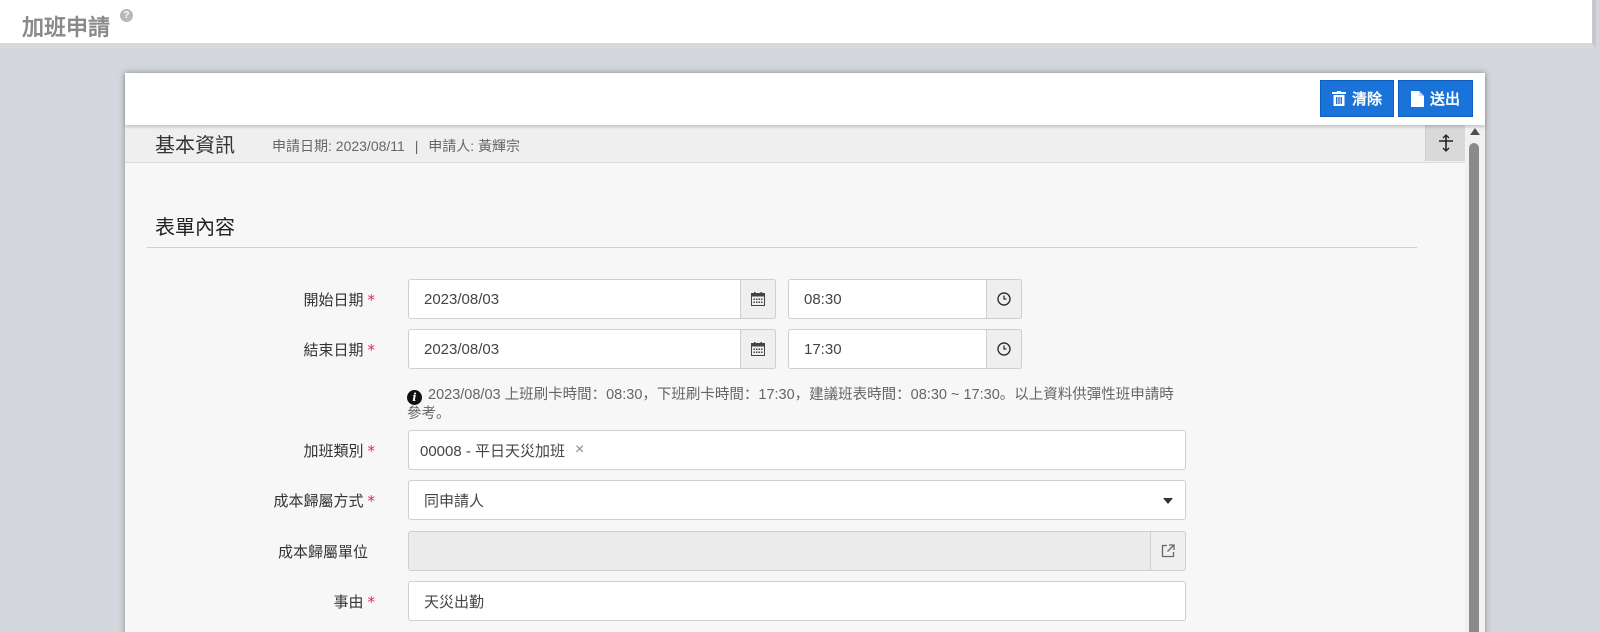 This screenshot has width=1599, height=632. Describe the element at coordinates (1338, 98) in the screenshot. I see `trash-icon` at that location.